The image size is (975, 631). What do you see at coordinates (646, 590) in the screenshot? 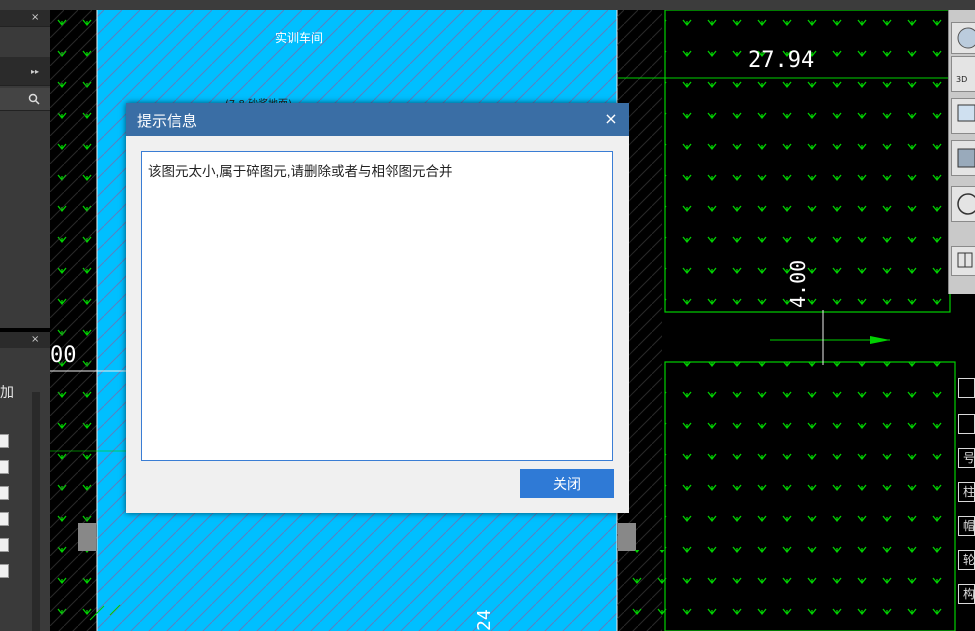
I see `grass-block-corner` at bounding box center [646, 590].